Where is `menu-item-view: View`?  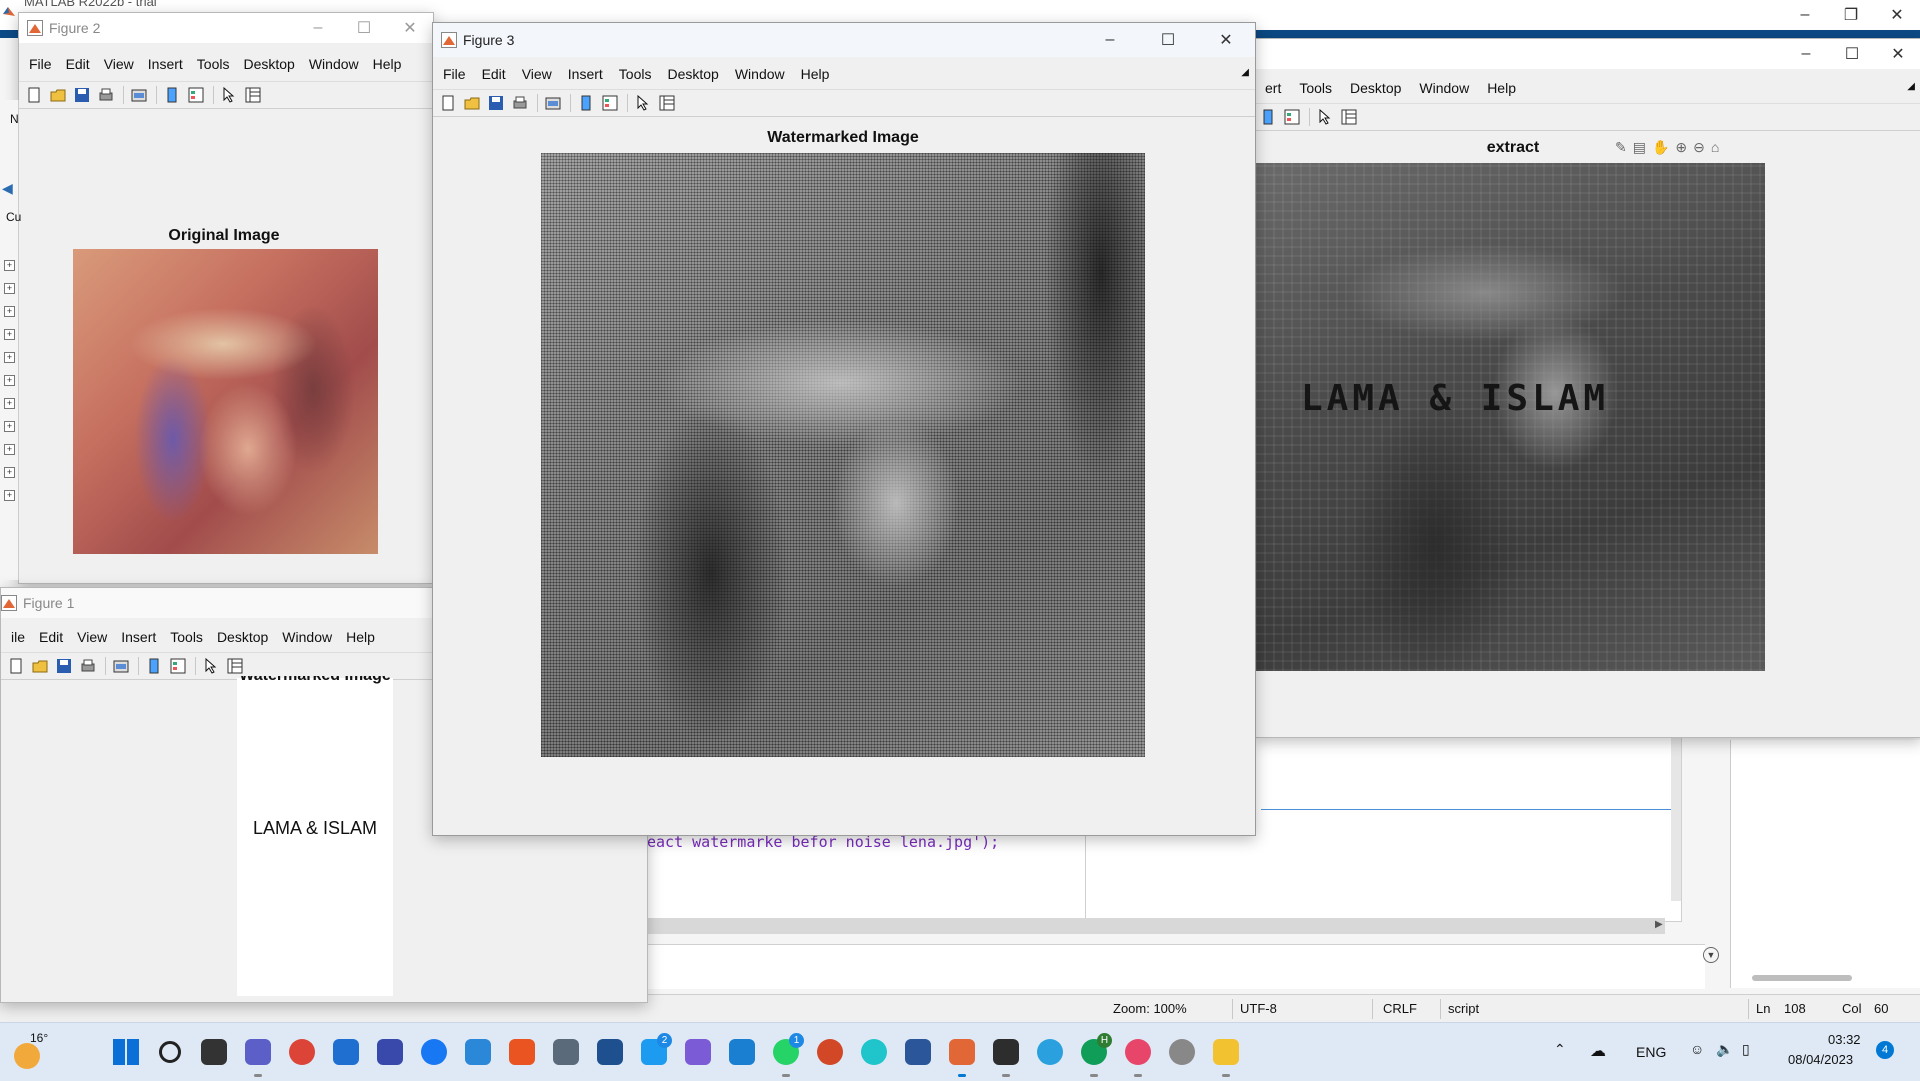 menu-item-view: View is located at coordinates (119, 64).